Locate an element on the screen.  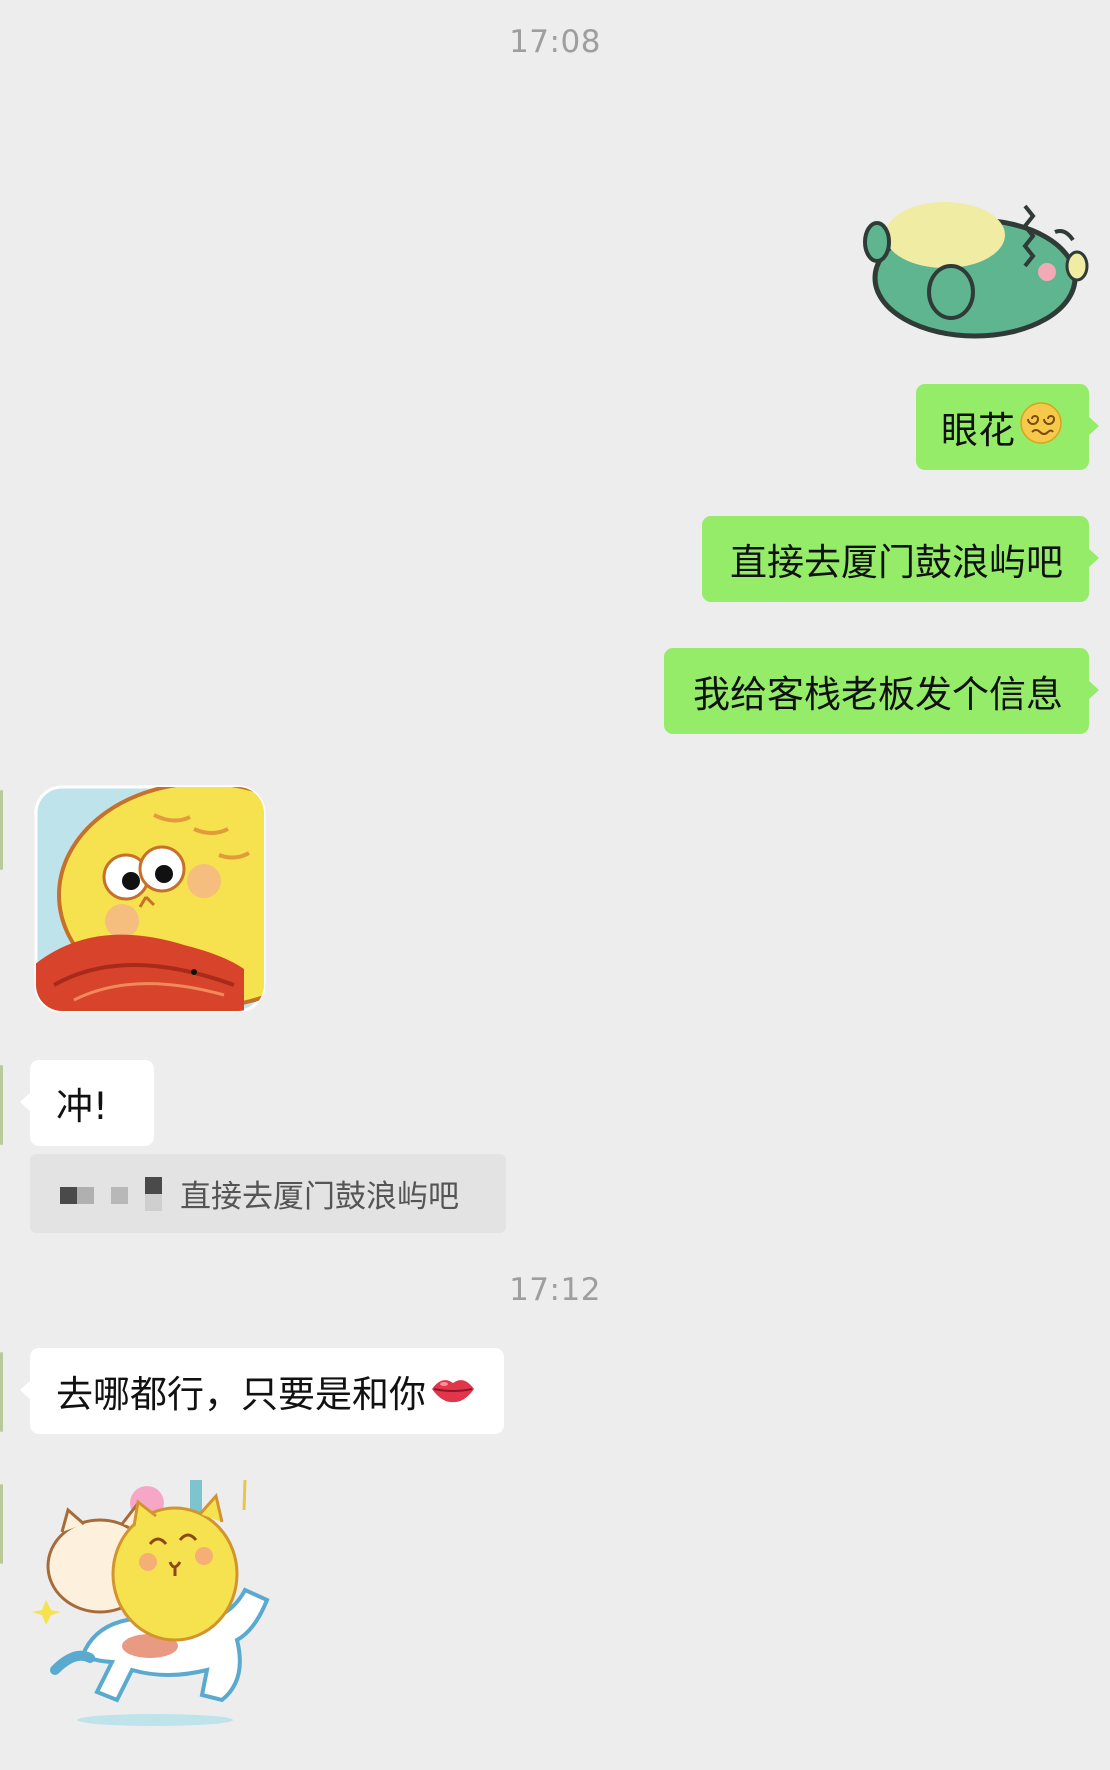
quoted-message: 直接去厦门鼓浪屿吧 is located at coordinates (268, 1193).